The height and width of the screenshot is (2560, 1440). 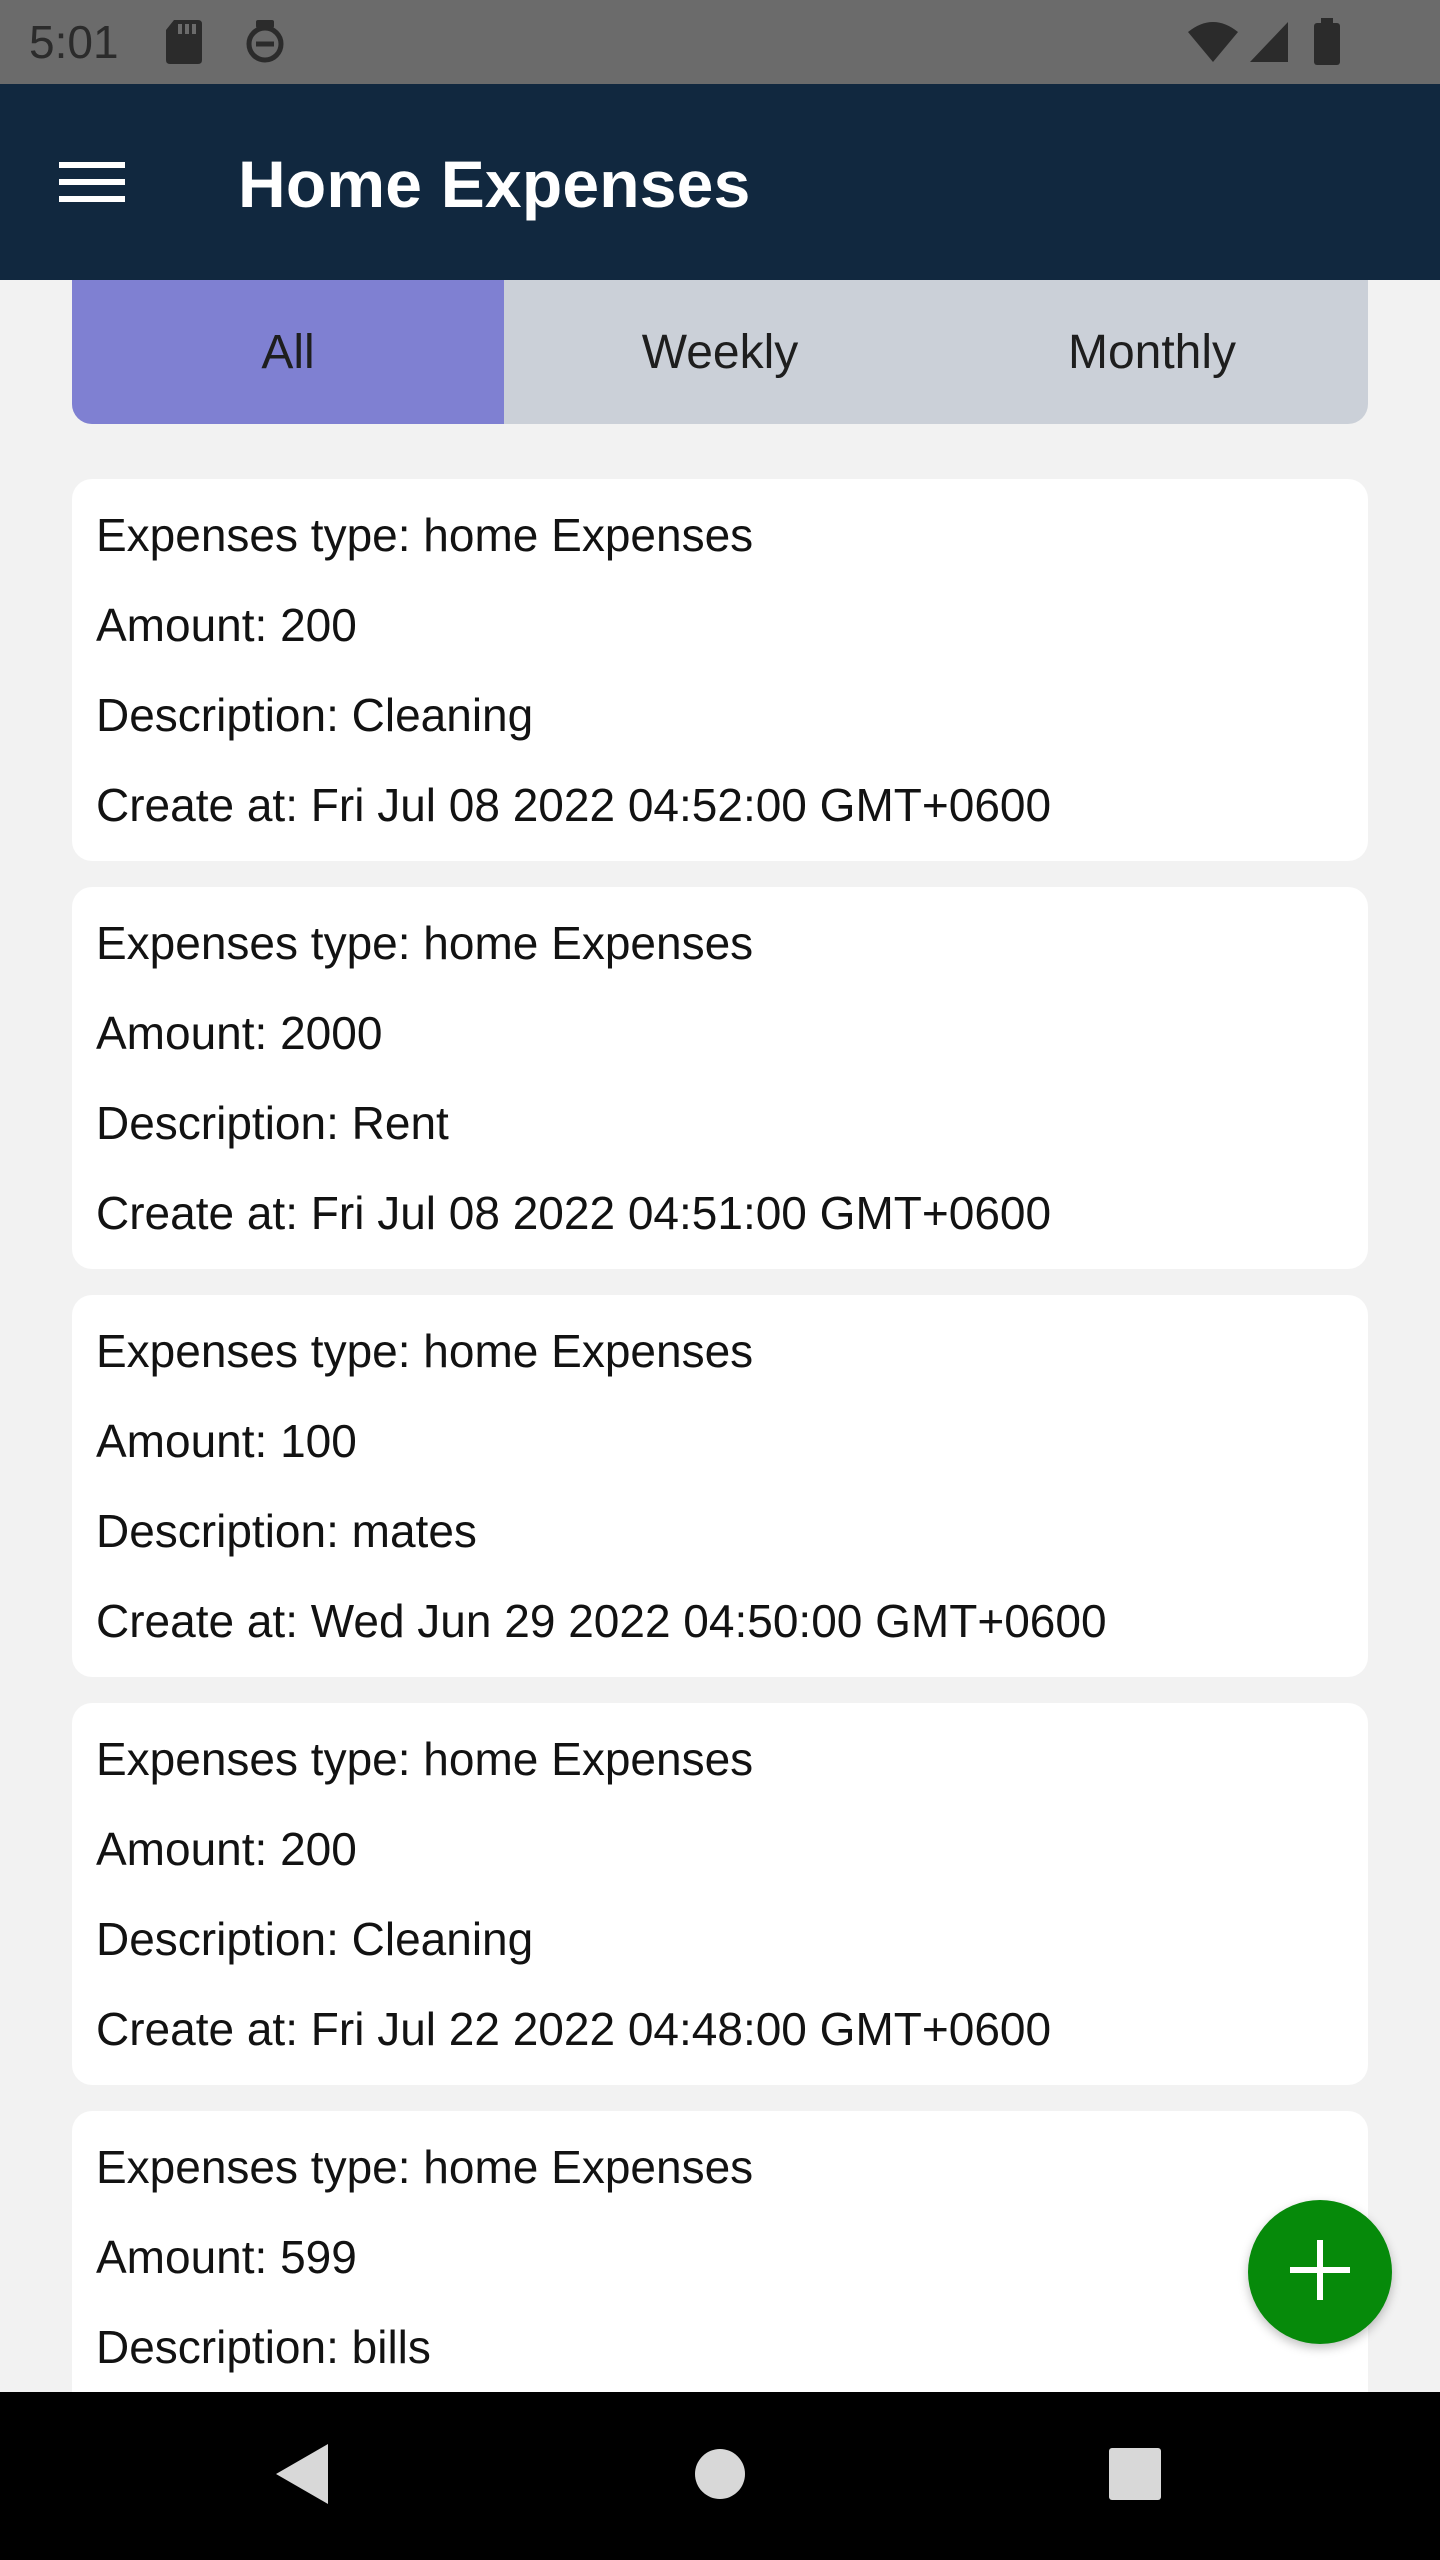 What do you see at coordinates (1152, 352) in the screenshot?
I see `tab-monthly: Monthly` at bounding box center [1152, 352].